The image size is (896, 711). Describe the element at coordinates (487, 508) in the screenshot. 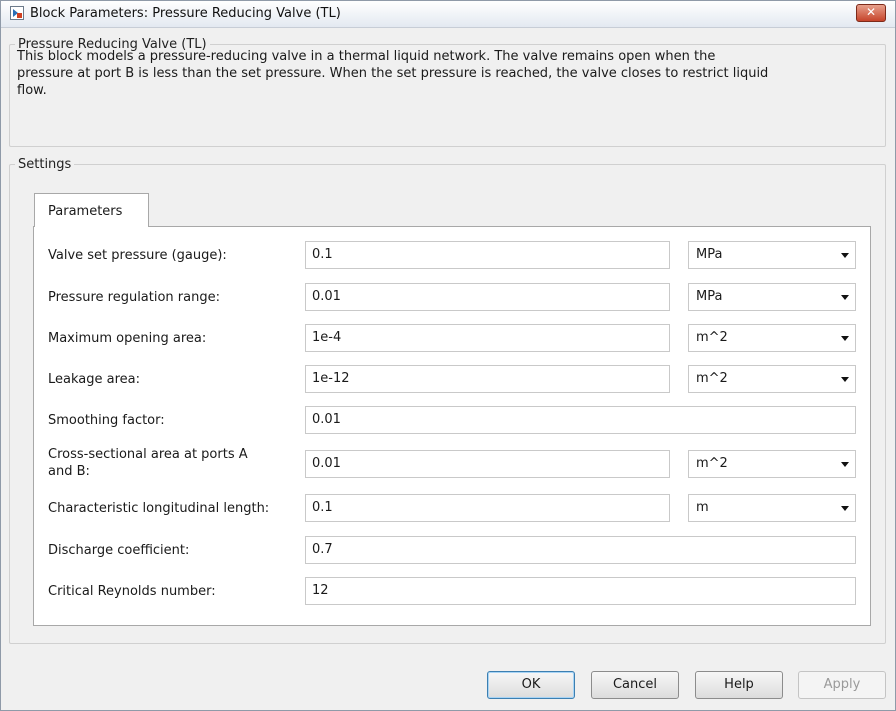

I see `characteristic-longitudinal-length-input: 0.1` at that location.